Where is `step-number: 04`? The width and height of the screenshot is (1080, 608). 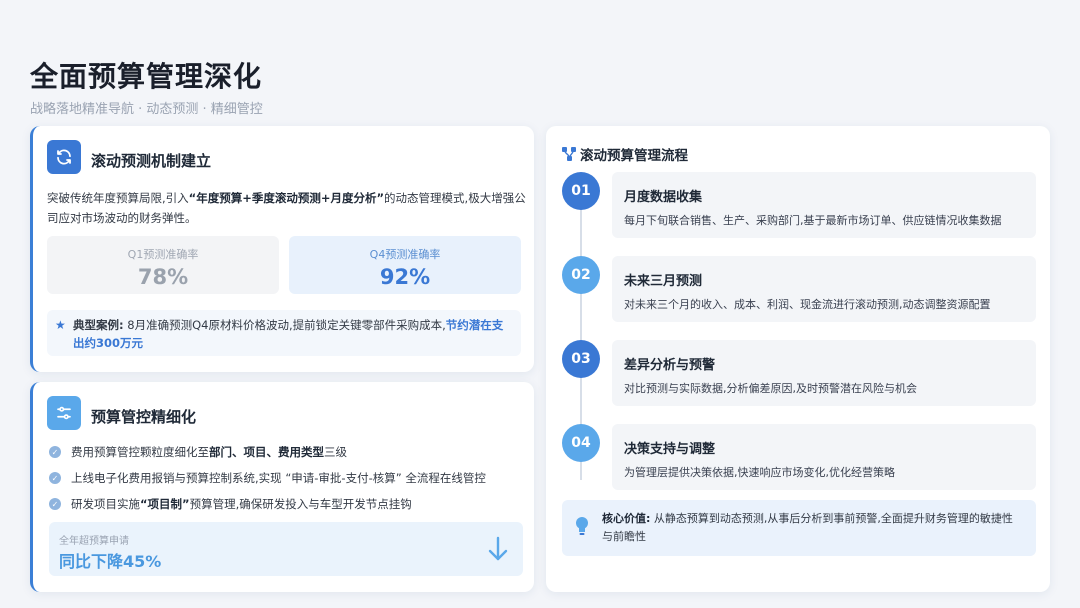 step-number: 04 is located at coordinates (581, 443).